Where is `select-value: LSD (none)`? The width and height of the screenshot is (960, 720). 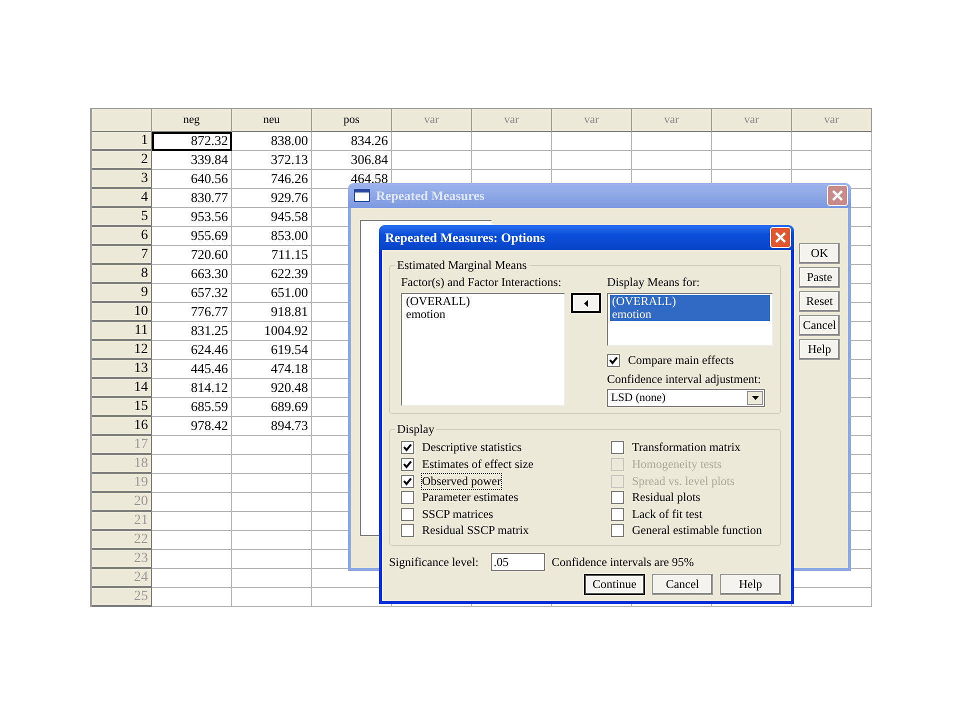 select-value: LSD (none) is located at coordinates (638, 398).